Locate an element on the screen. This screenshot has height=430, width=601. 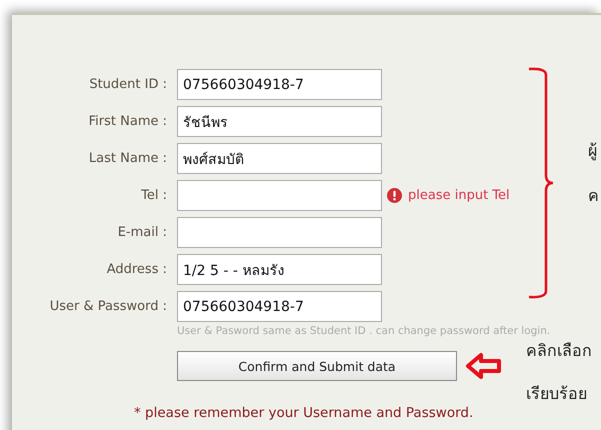
note-text: ผู้ is located at coordinates (592, 151).